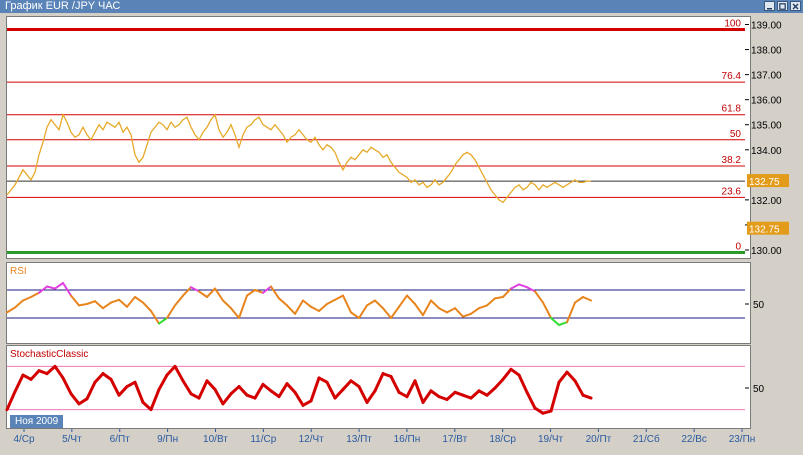 The image size is (803, 455). I want to click on fib-level-label: 50, so click(736, 134).